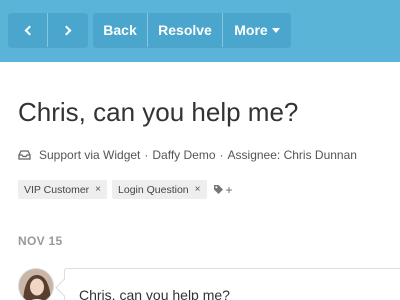 This screenshot has width=400, height=300. Describe the element at coordinates (158, 112) in the screenshot. I see `conversation-title: Chris, can you help me?` at that location.